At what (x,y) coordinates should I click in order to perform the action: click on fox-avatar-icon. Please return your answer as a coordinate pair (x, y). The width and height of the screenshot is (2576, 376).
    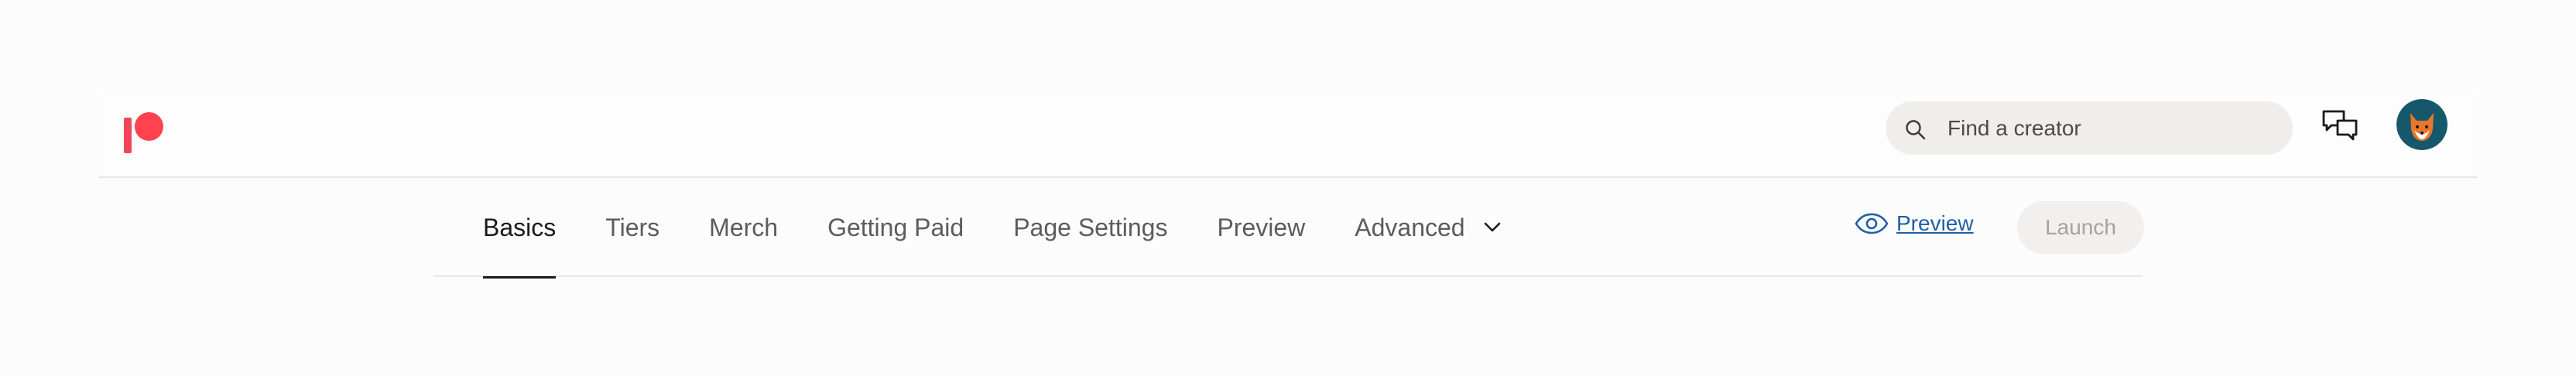
    Looking at the image, I should click on (2422, 124).